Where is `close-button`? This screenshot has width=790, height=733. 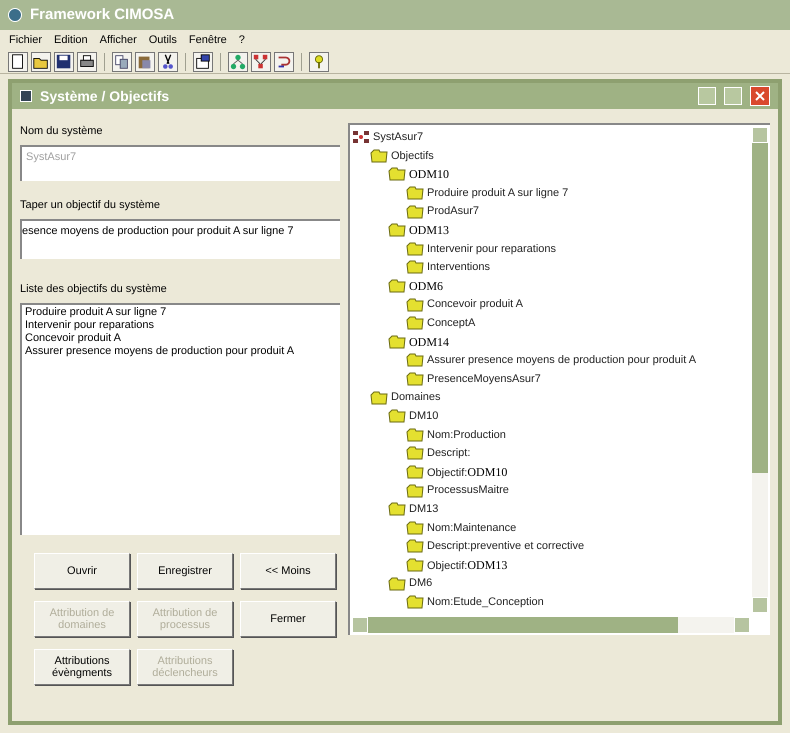
close-button is located at coordinates (760, 96).